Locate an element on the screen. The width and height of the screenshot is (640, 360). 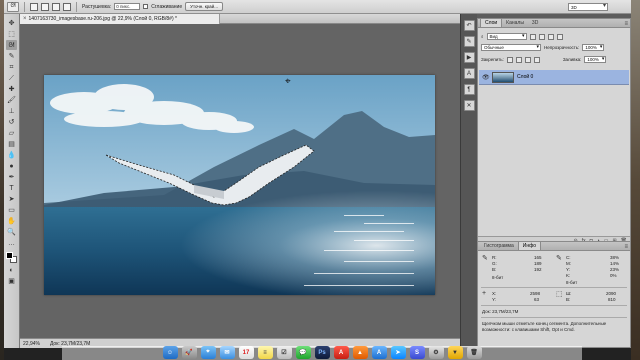
layer-filter-row: ⌕ Вид is located at coordinates (522, 36).